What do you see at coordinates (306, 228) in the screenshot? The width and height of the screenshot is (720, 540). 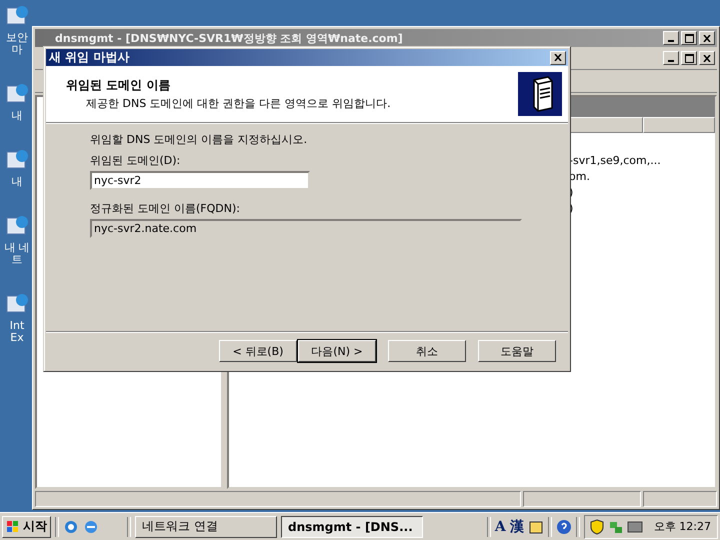 I see `fqdn-field: nyc-svr2.nate.com` at bounding box center [306, 228].